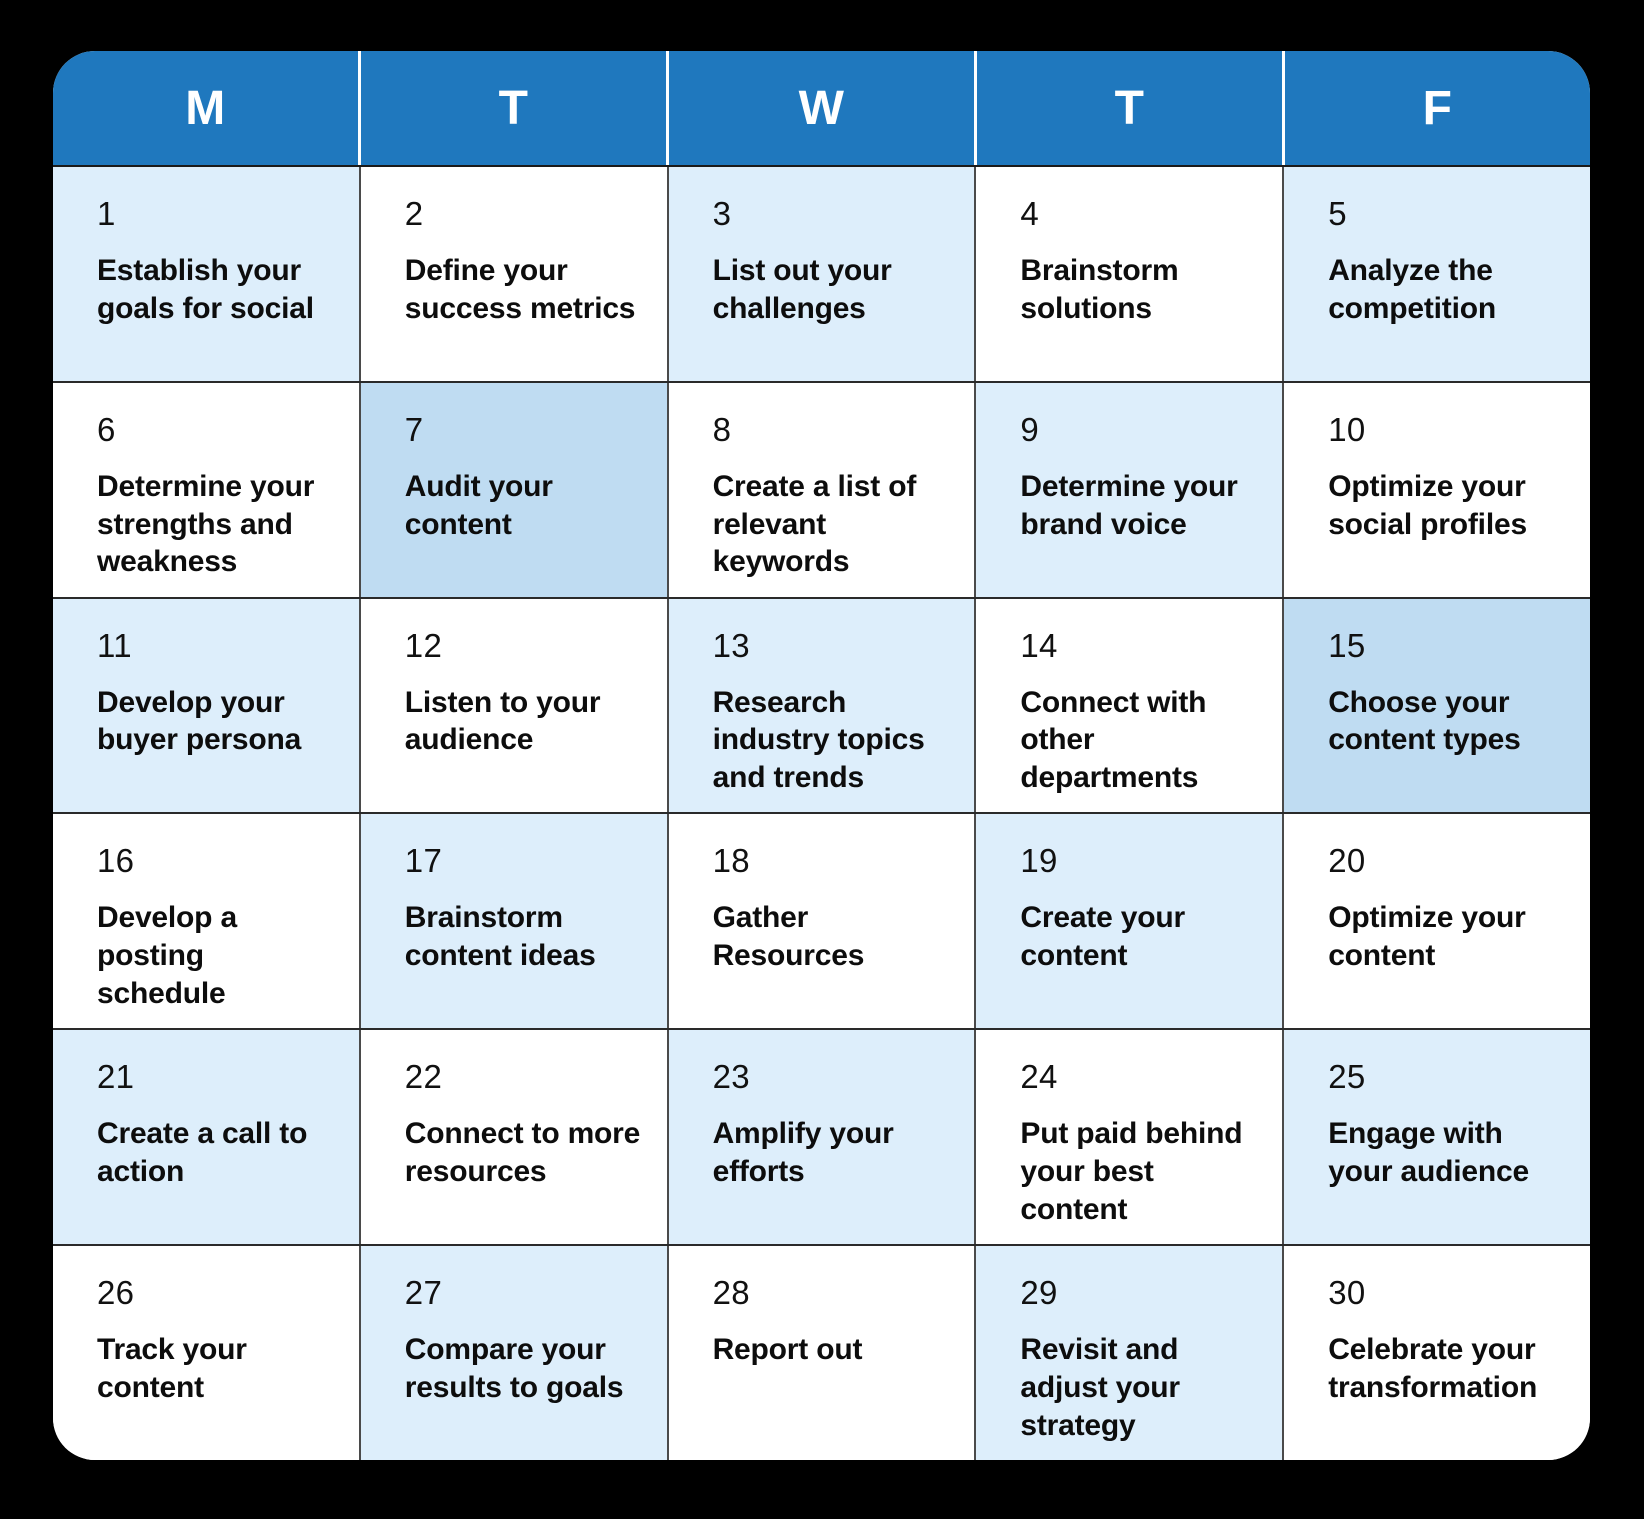 The width and height of the screenshot is (1644, 1519). I want to click on day-cell: 17 Brainstorm content ideas, so click(514, 921).